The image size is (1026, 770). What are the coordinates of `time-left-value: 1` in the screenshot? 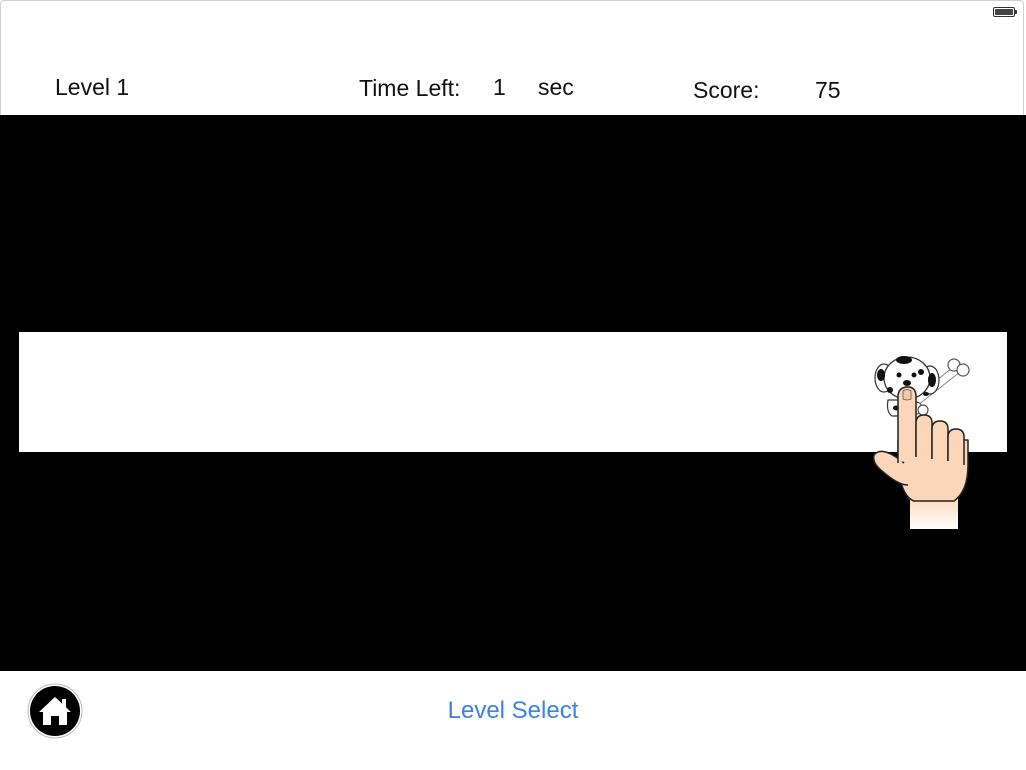 It's located at (499, 87).